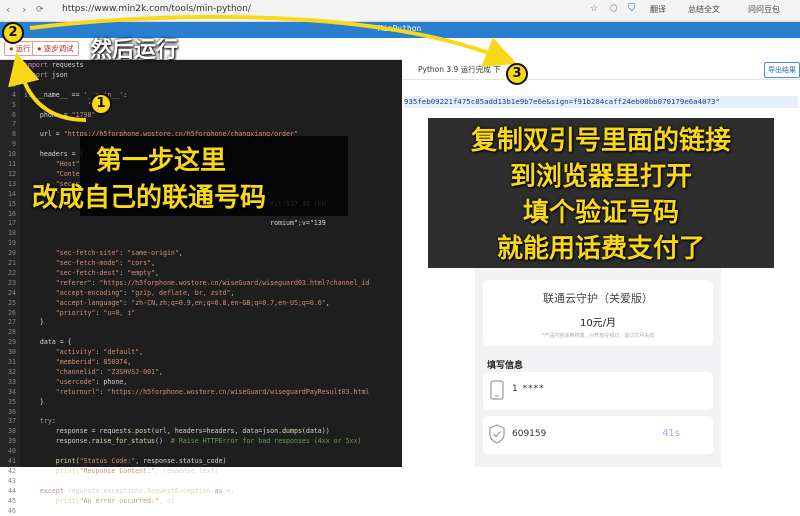  What do you see at coordinates (201, 482) in the screenshot?
I see `code-line: 43` at bounding box center [201, 482].